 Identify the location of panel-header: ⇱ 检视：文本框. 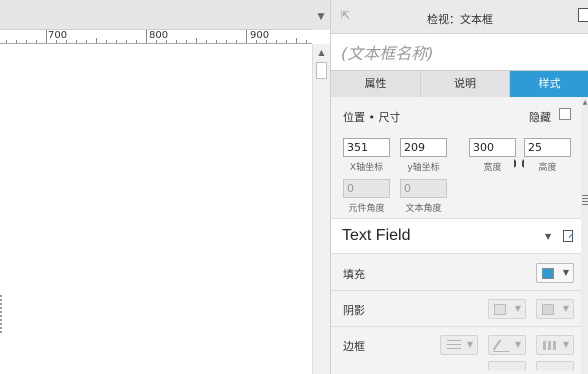
(459, 17).